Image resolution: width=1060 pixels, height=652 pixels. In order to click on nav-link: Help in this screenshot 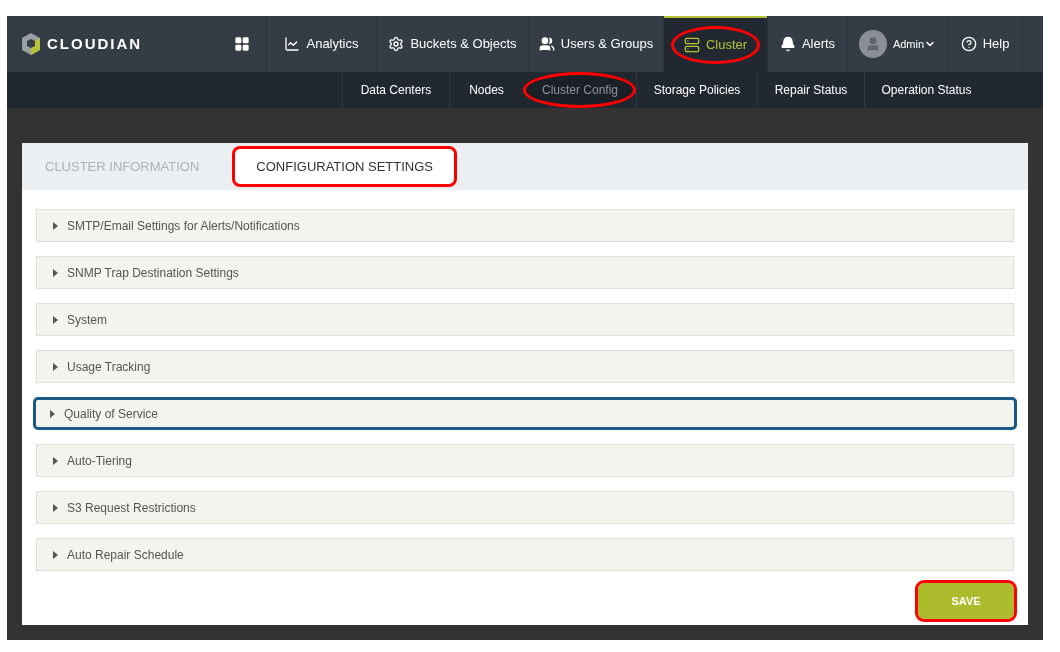, I will do `click(985, 44)`.